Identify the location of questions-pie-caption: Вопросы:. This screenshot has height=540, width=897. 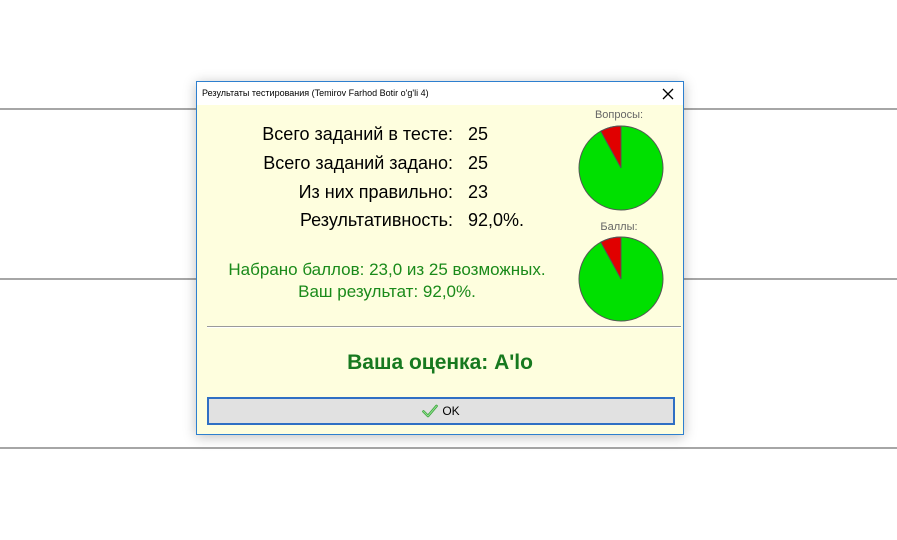
(619, 115).